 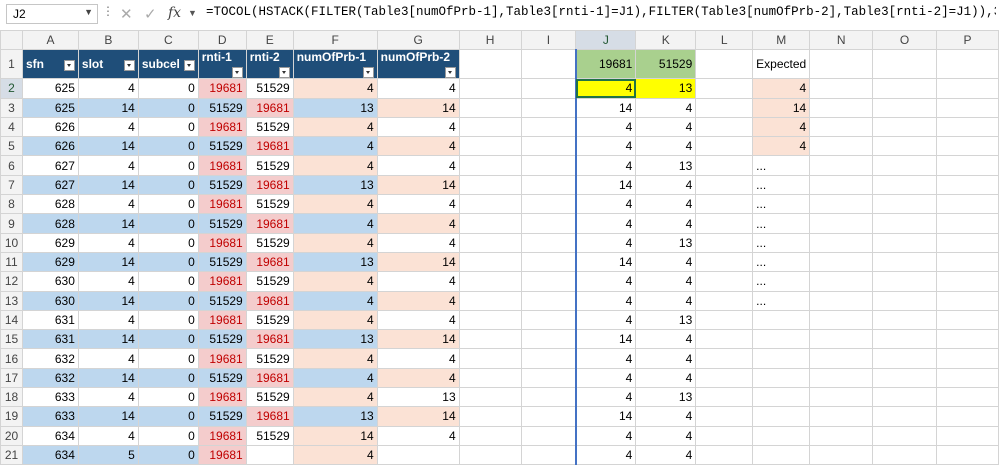 What do you see at coordinates (11, 454) in the screenshot?
I see `row-header-21: 21` at bounding box center [11, 454].